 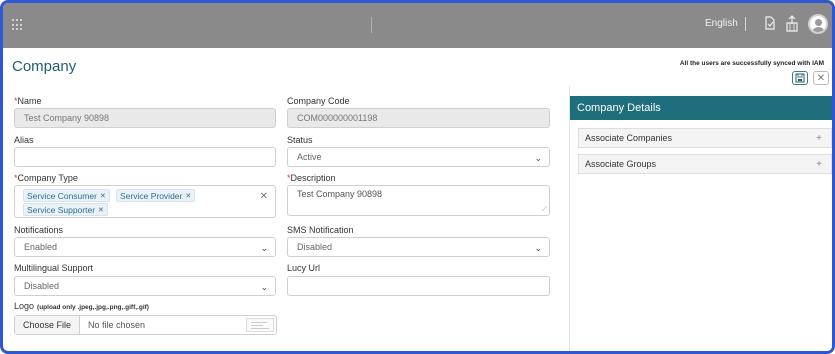 I want to click on file-preview-icon, so click(x=260, y=325).